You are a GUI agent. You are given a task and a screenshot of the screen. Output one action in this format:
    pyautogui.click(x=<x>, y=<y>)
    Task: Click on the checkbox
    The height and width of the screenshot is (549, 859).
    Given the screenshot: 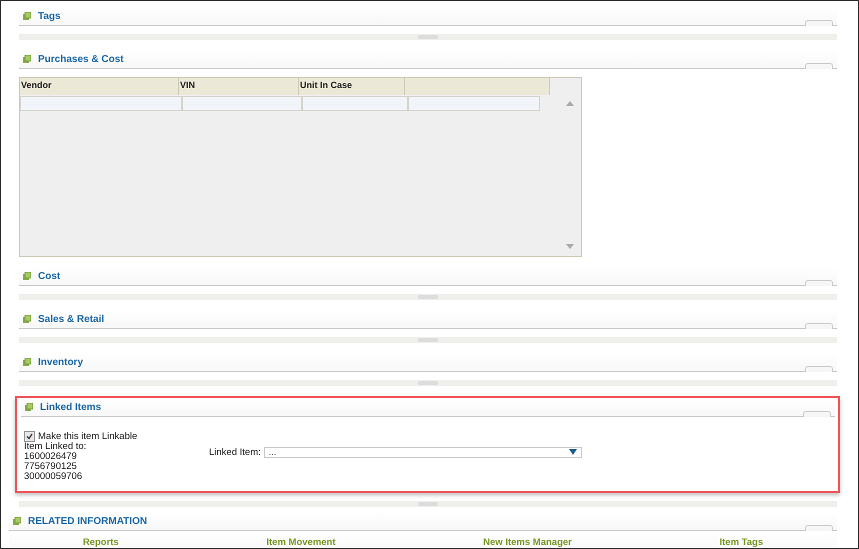 What is the action you would take?
    pyautogui.click(x=29, y=436)
    